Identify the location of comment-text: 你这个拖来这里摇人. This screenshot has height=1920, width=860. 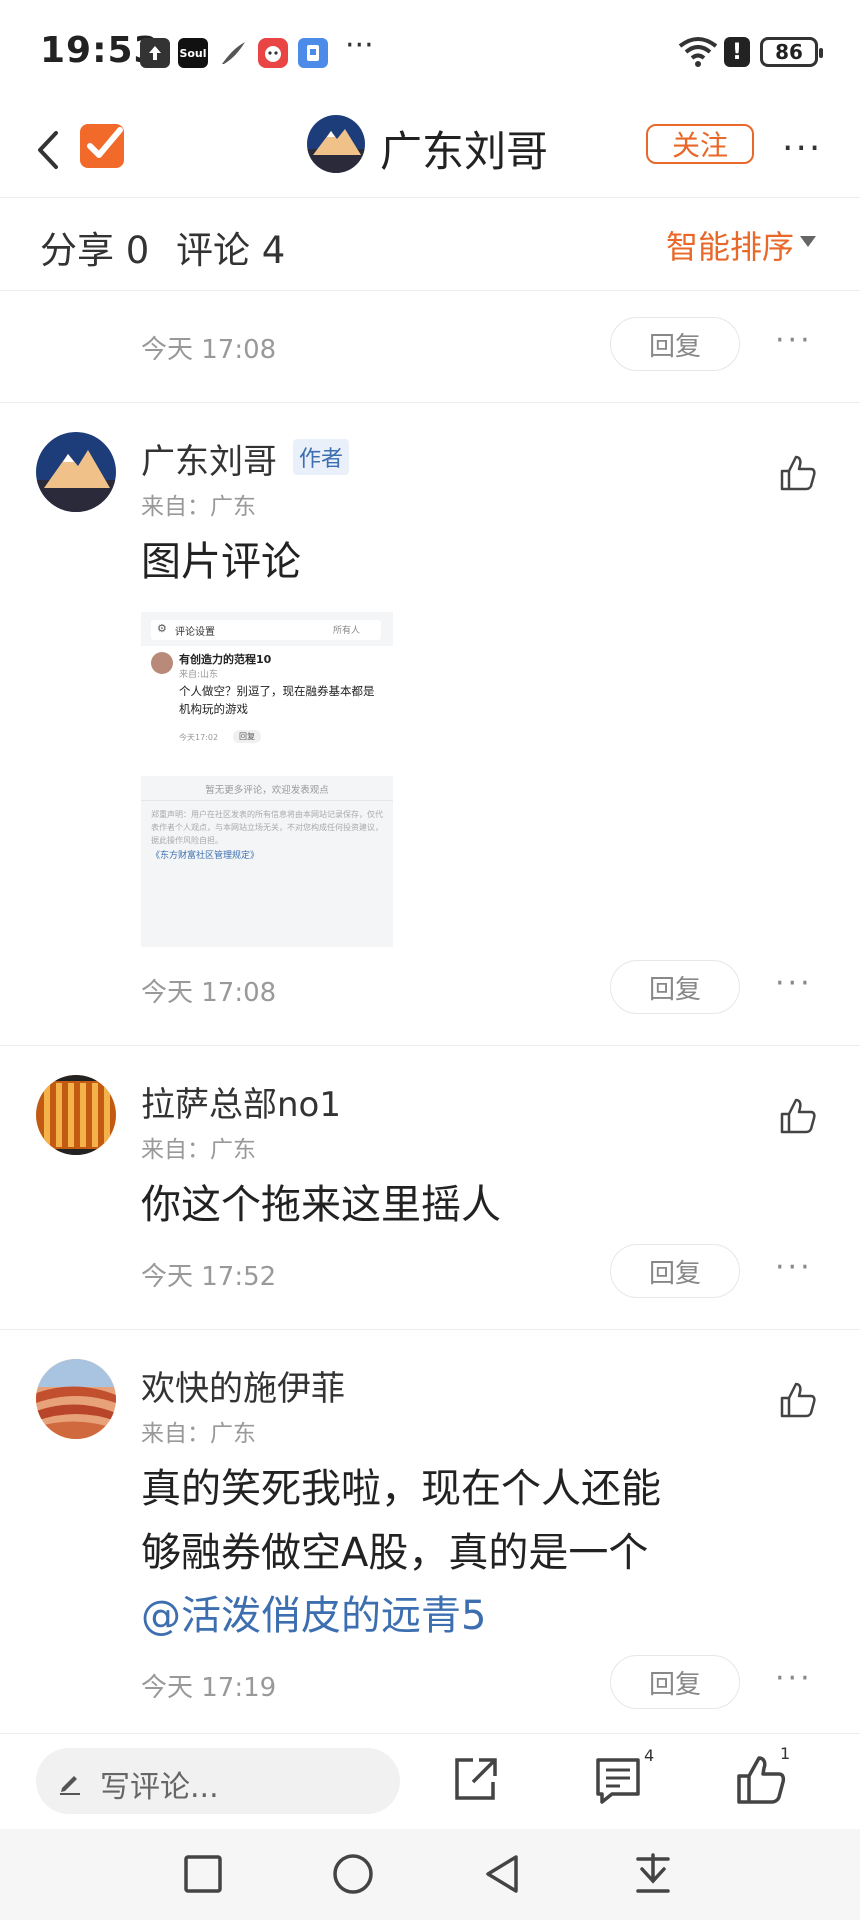
(321, 1205).